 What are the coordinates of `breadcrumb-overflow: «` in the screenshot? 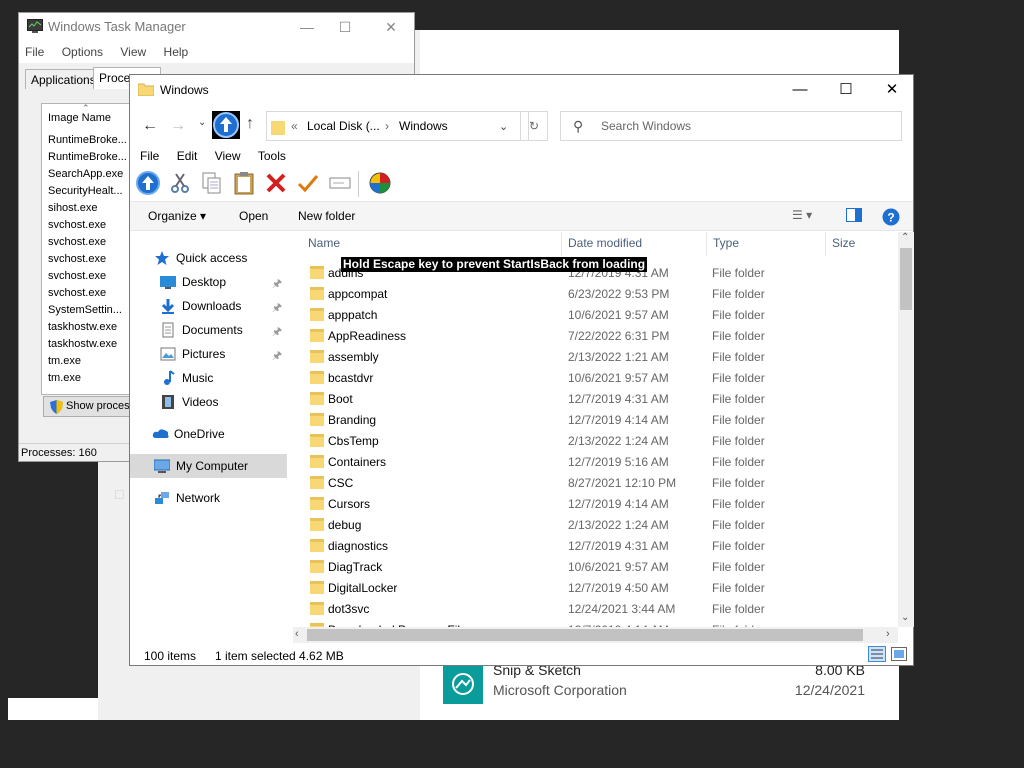 It's located at (294, 126).